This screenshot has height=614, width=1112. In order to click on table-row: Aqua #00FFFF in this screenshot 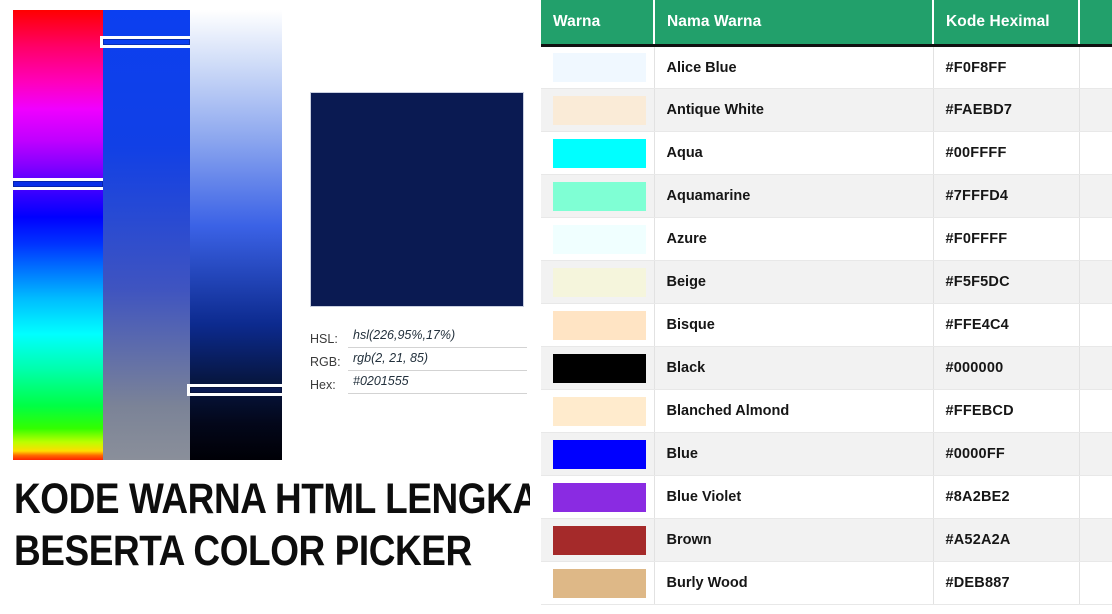, I will do `click(826, 153)`.